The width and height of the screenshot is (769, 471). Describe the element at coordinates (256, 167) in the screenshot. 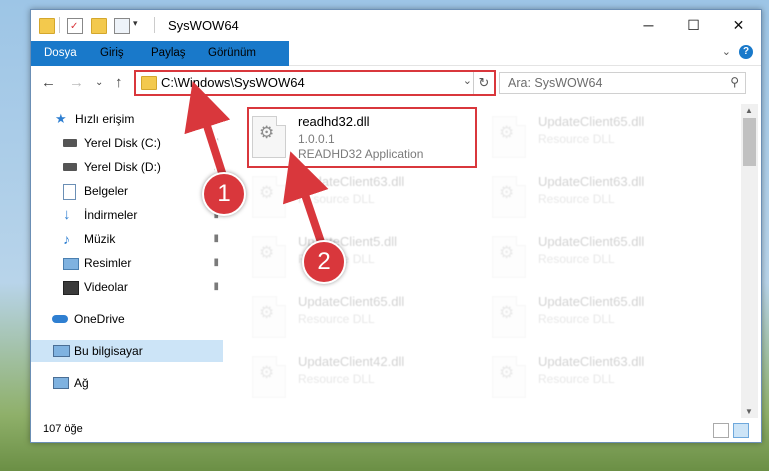

I see `annotation-arrows` at that location.